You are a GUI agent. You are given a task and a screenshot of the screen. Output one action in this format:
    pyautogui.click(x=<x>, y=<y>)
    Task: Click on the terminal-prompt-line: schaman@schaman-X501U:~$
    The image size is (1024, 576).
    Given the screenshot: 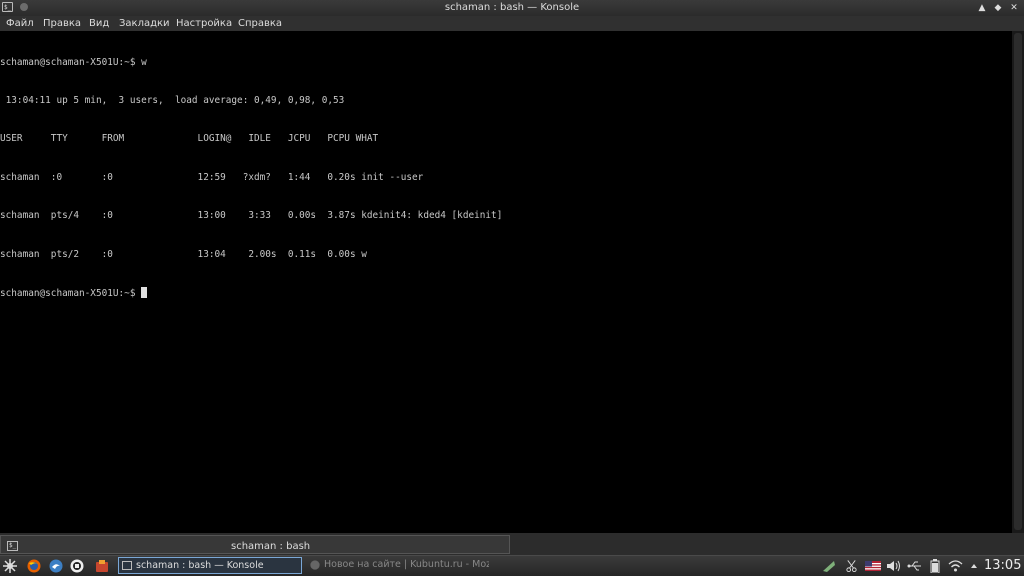 What is the action you would take?
    pyautogui.click(x=506, y=293)
    